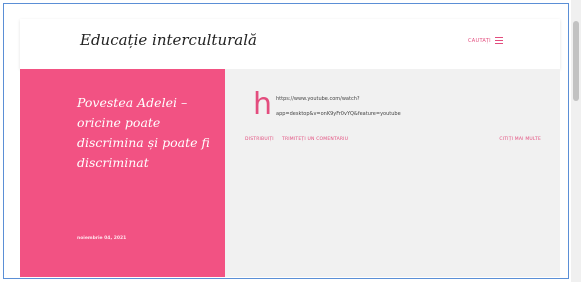 The width and height of the screenshot is (581, 282). I want to click on scrollbar-thumb, so click(576, 61).